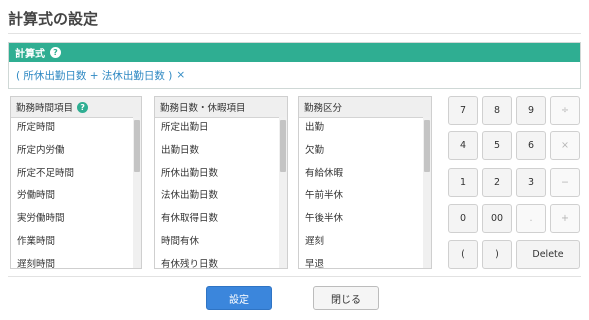 The width and height of the screenshot is (589, 320). Describe the element at coordinates (497, 110) in the screenshot. I see `key-8: 8` at that location.